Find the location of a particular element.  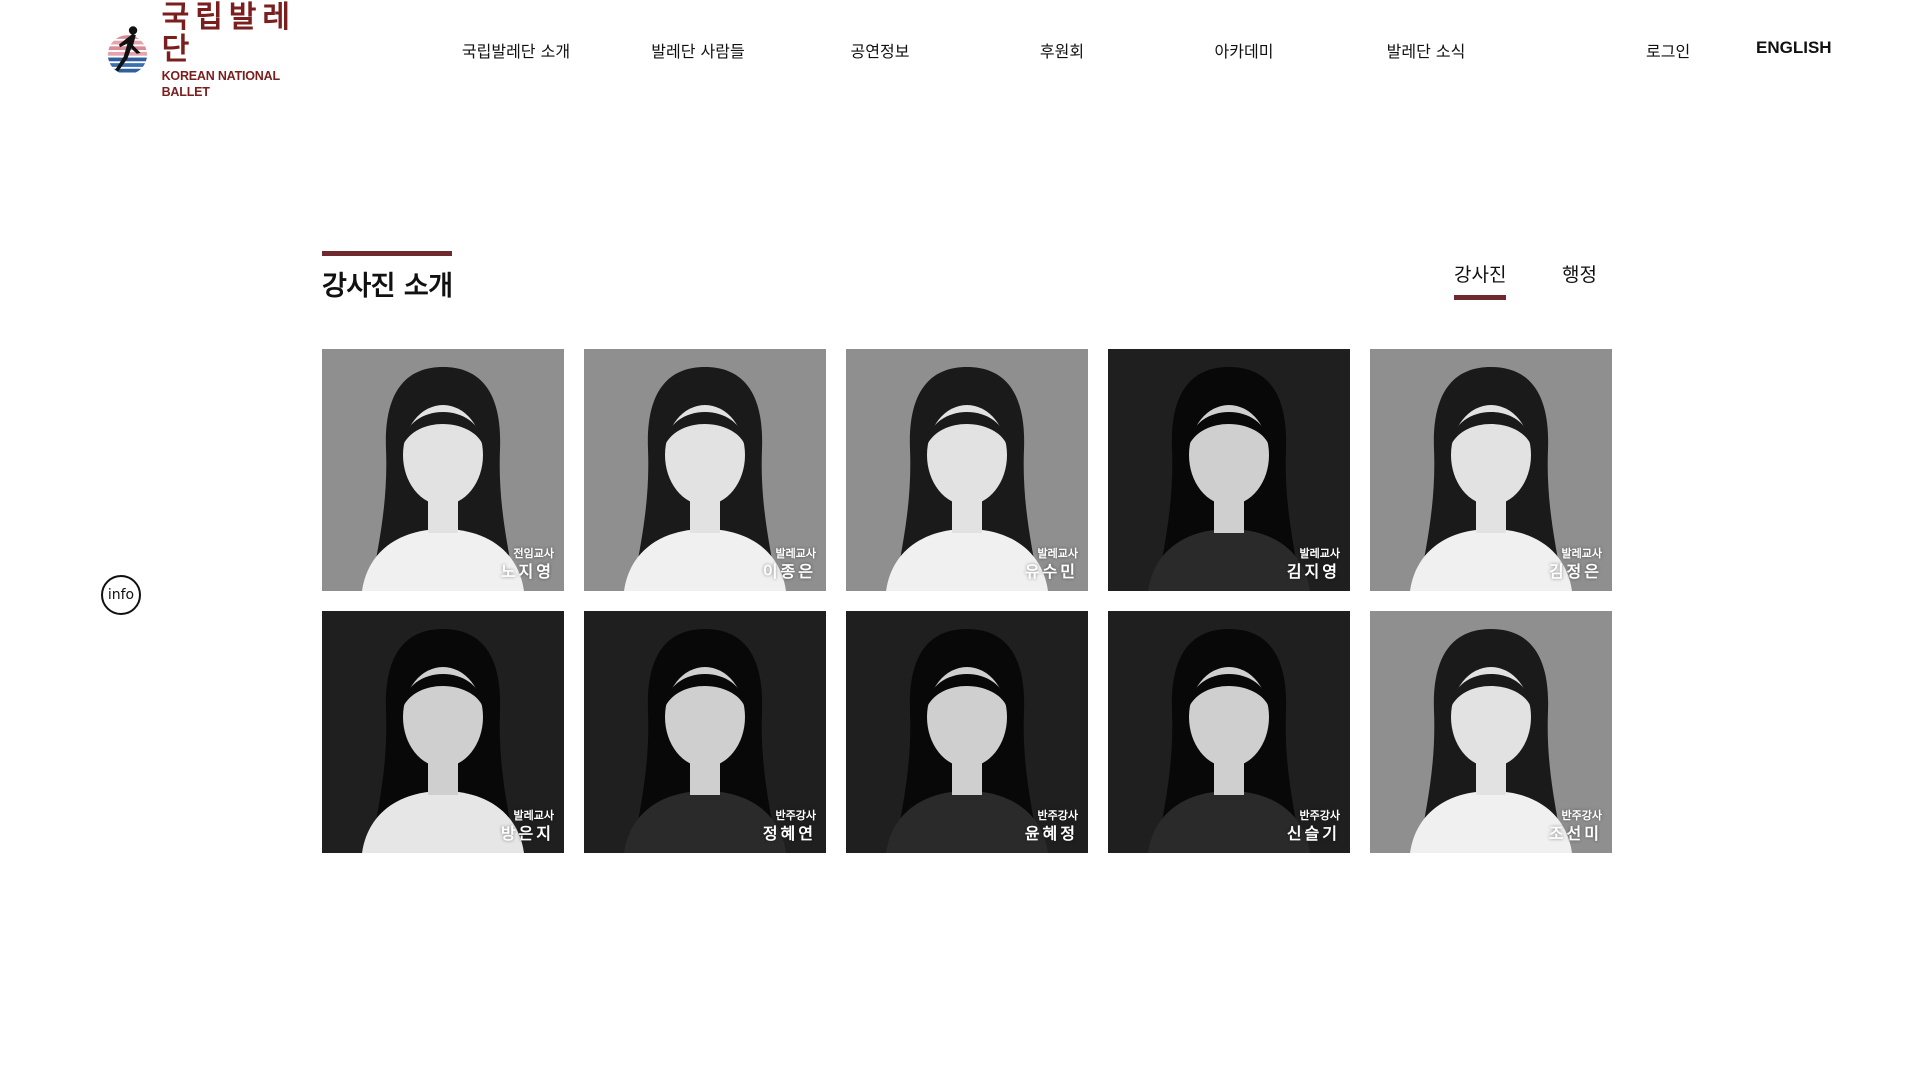

instructor-name: 정혜연 is located at coordinates (789, 833).